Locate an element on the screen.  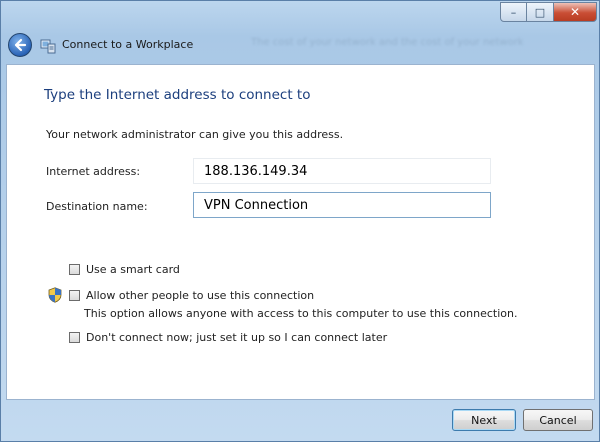
uac-shield-icon is located at coordinates (55, 295).